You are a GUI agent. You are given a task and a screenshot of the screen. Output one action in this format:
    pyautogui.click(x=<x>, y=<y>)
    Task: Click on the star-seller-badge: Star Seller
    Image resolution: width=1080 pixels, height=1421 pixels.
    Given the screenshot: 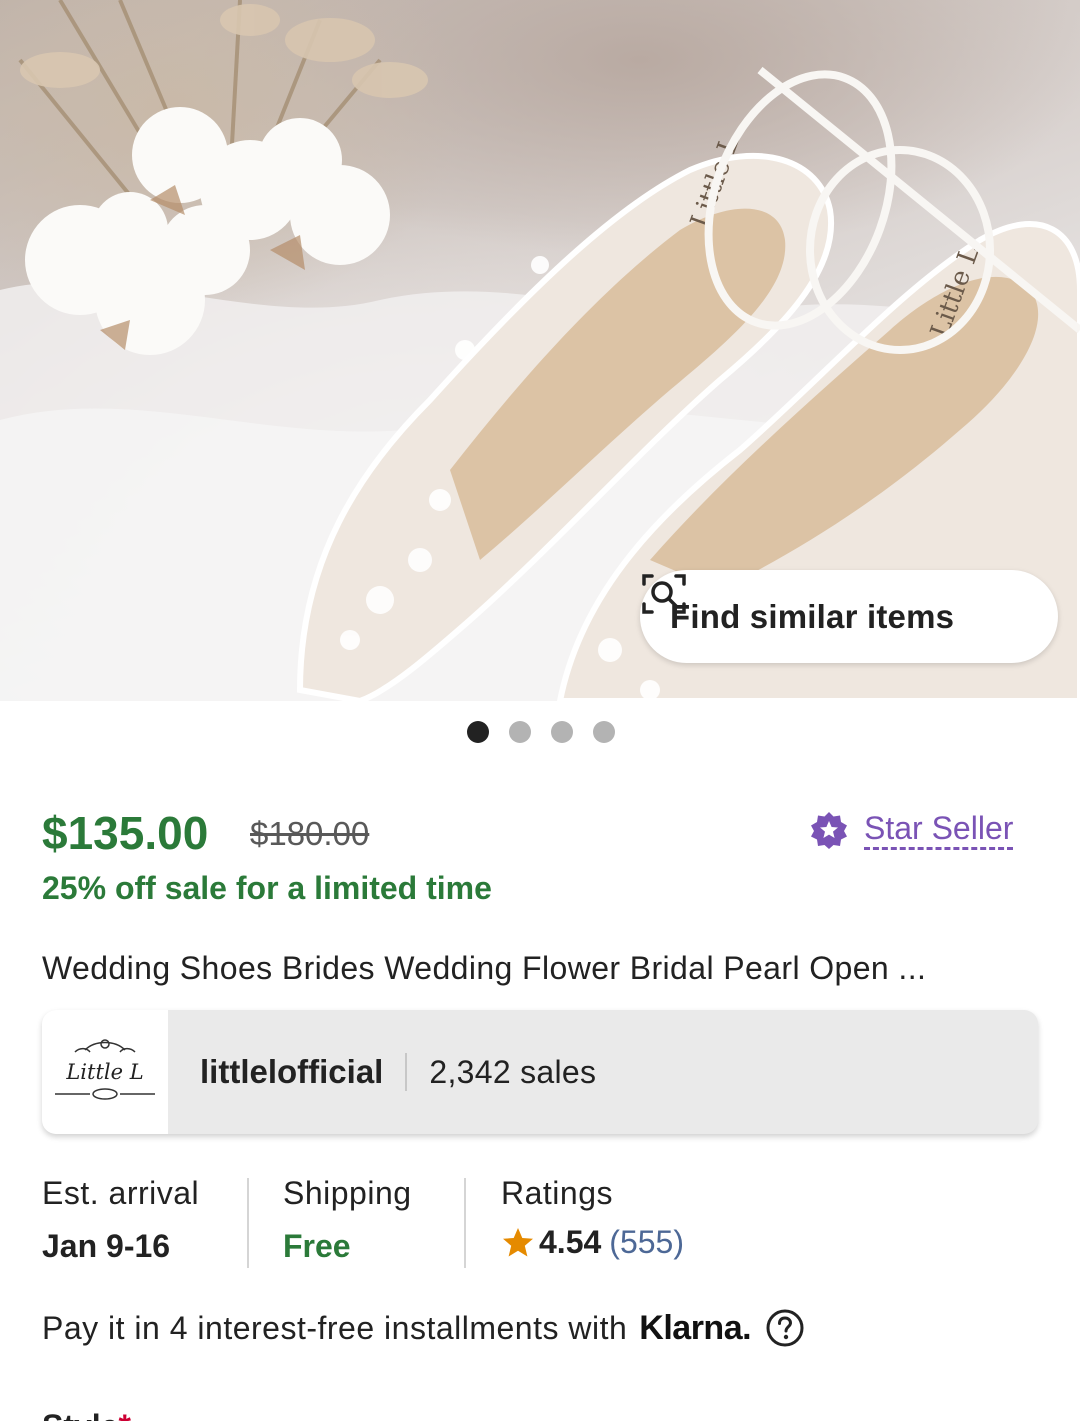 What is the action you would take?
    pyautogui.click(x=912, y=830)
    